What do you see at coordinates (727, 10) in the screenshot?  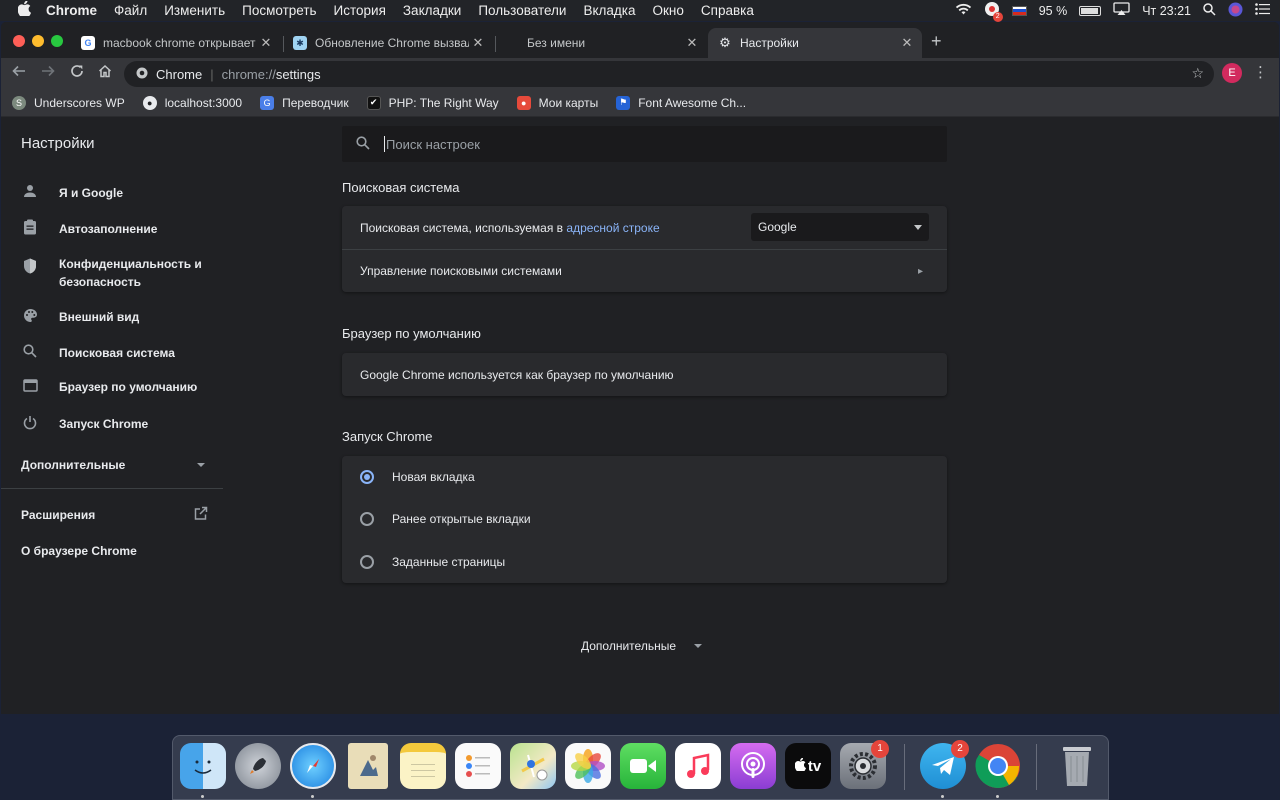 I see `menu-help: Справка` at bounding box center [727, 10].